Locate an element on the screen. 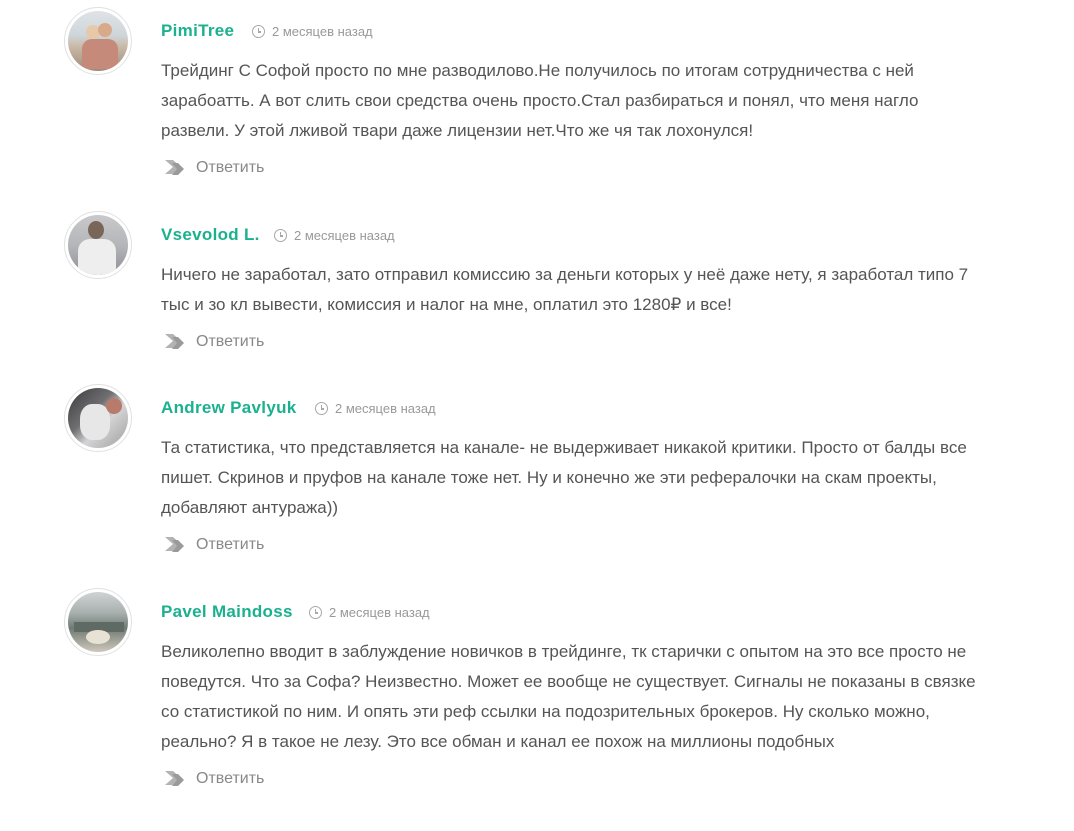  comment-author: PimiTree is located at coordinates (197, 31).